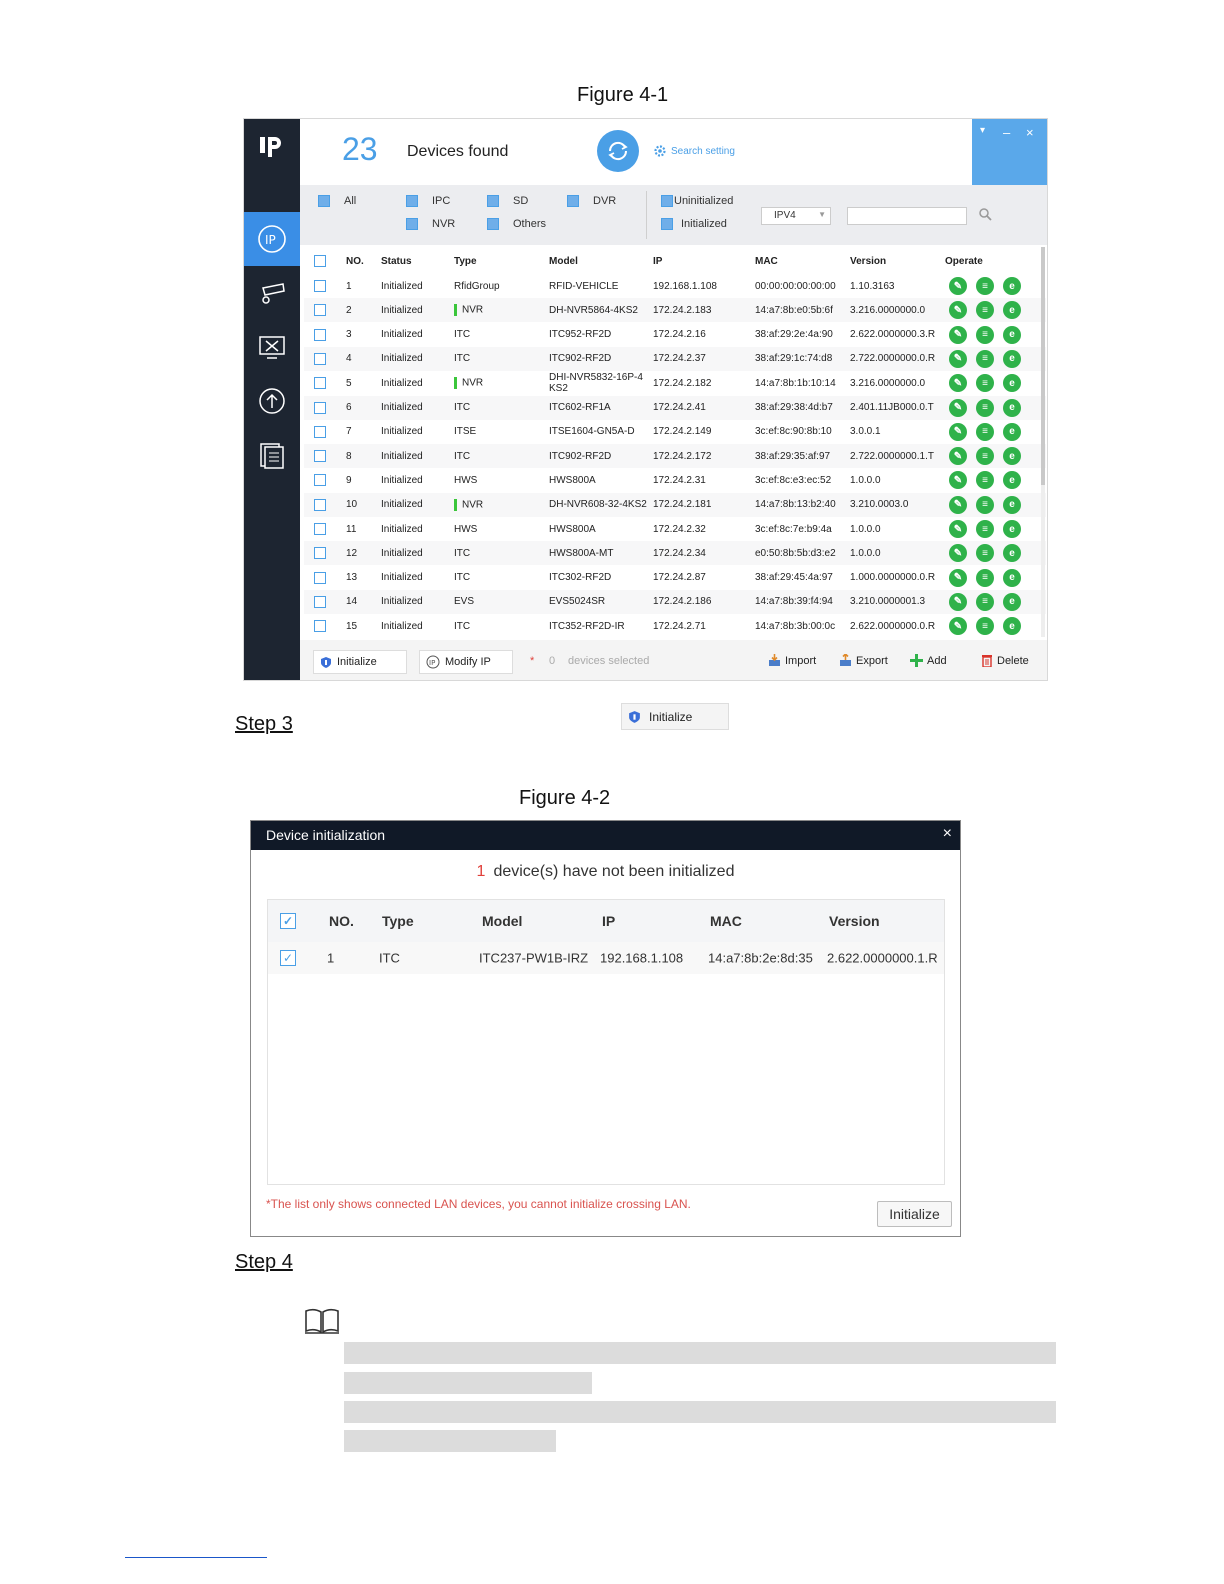 This screenshot has height=1584, width=1224. Describe the element at coordinates (1006, 132) in the screenshot. I see `minimize-icon: –` at that location.